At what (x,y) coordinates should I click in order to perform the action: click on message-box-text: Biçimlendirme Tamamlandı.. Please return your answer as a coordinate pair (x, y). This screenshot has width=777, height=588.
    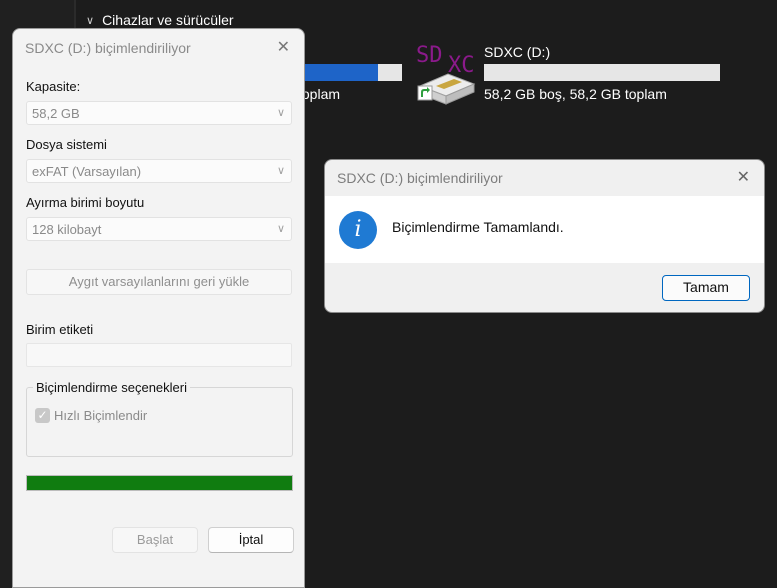
    Looking at the image, I should click on (478, 227).